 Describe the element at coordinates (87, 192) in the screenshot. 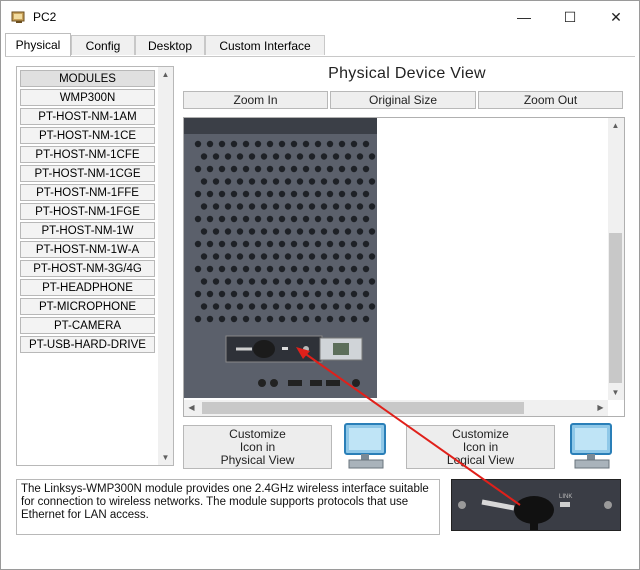

I see `module-item: PT-HOST-NM-1FFE` at that location.